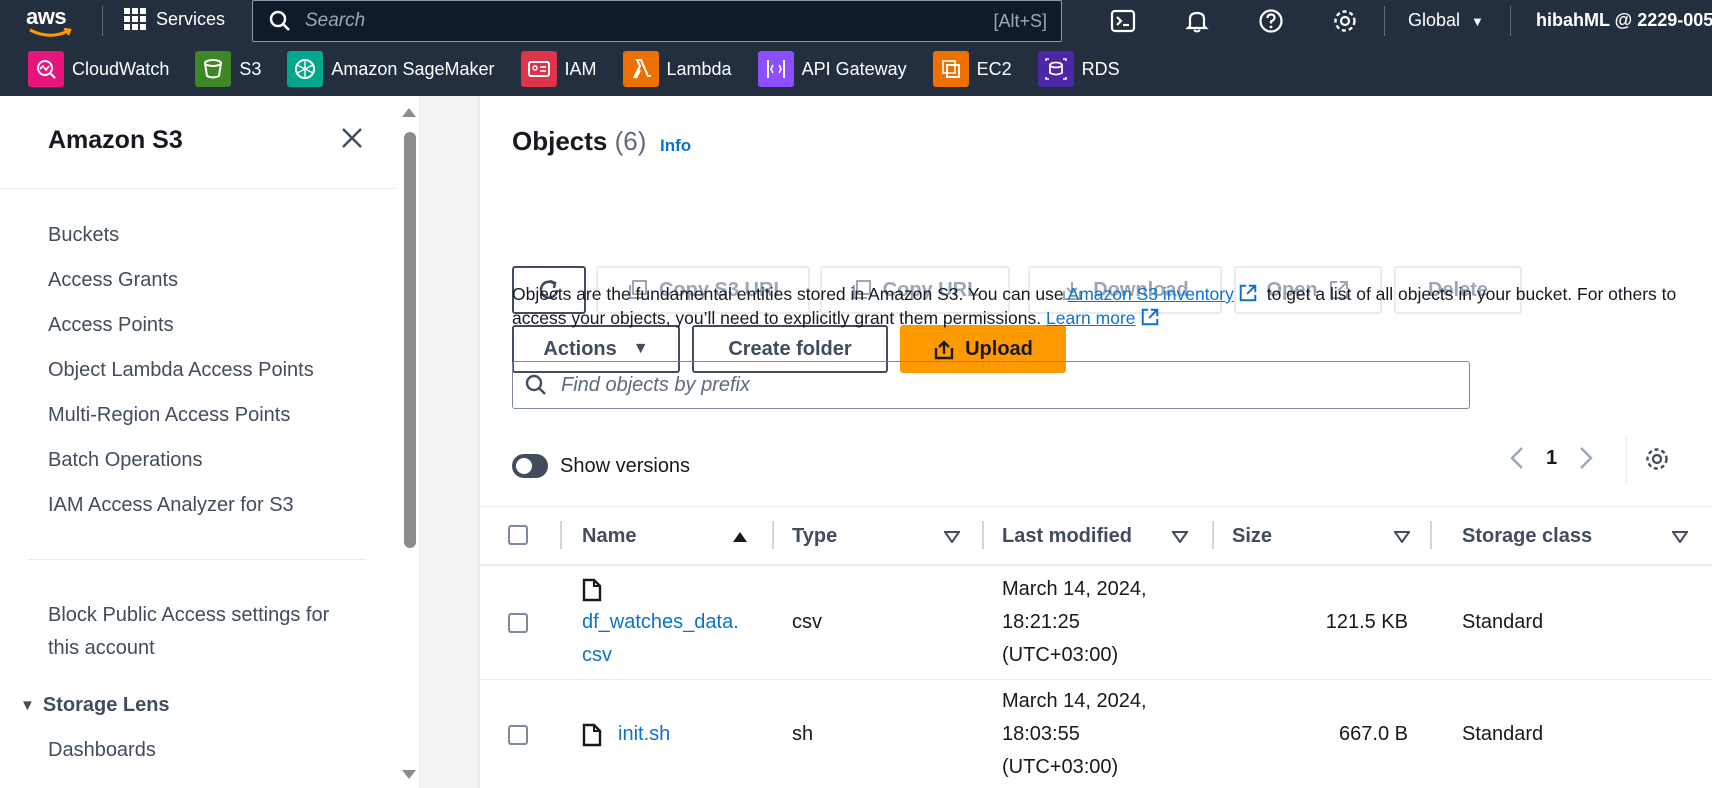 The image size is (1712, 788). What do you see at coordinates (198, 188) in the screenshot?
I see `sidebar-divider` at bounding box center [198, 188].